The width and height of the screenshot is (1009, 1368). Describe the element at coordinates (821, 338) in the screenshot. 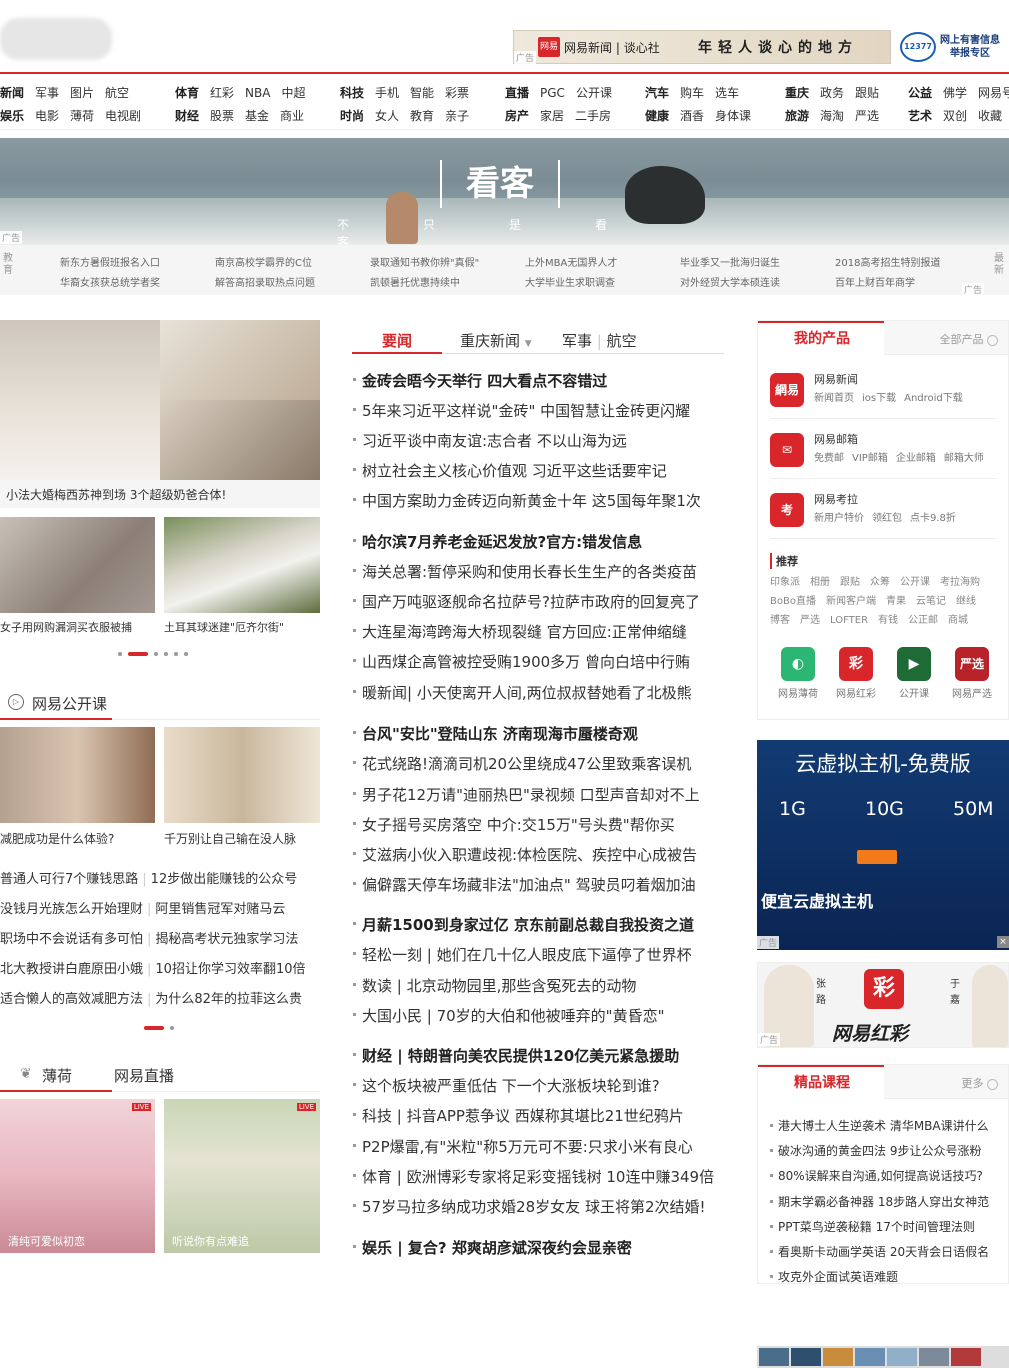

I see `panel-title: 我的产品` at that location.